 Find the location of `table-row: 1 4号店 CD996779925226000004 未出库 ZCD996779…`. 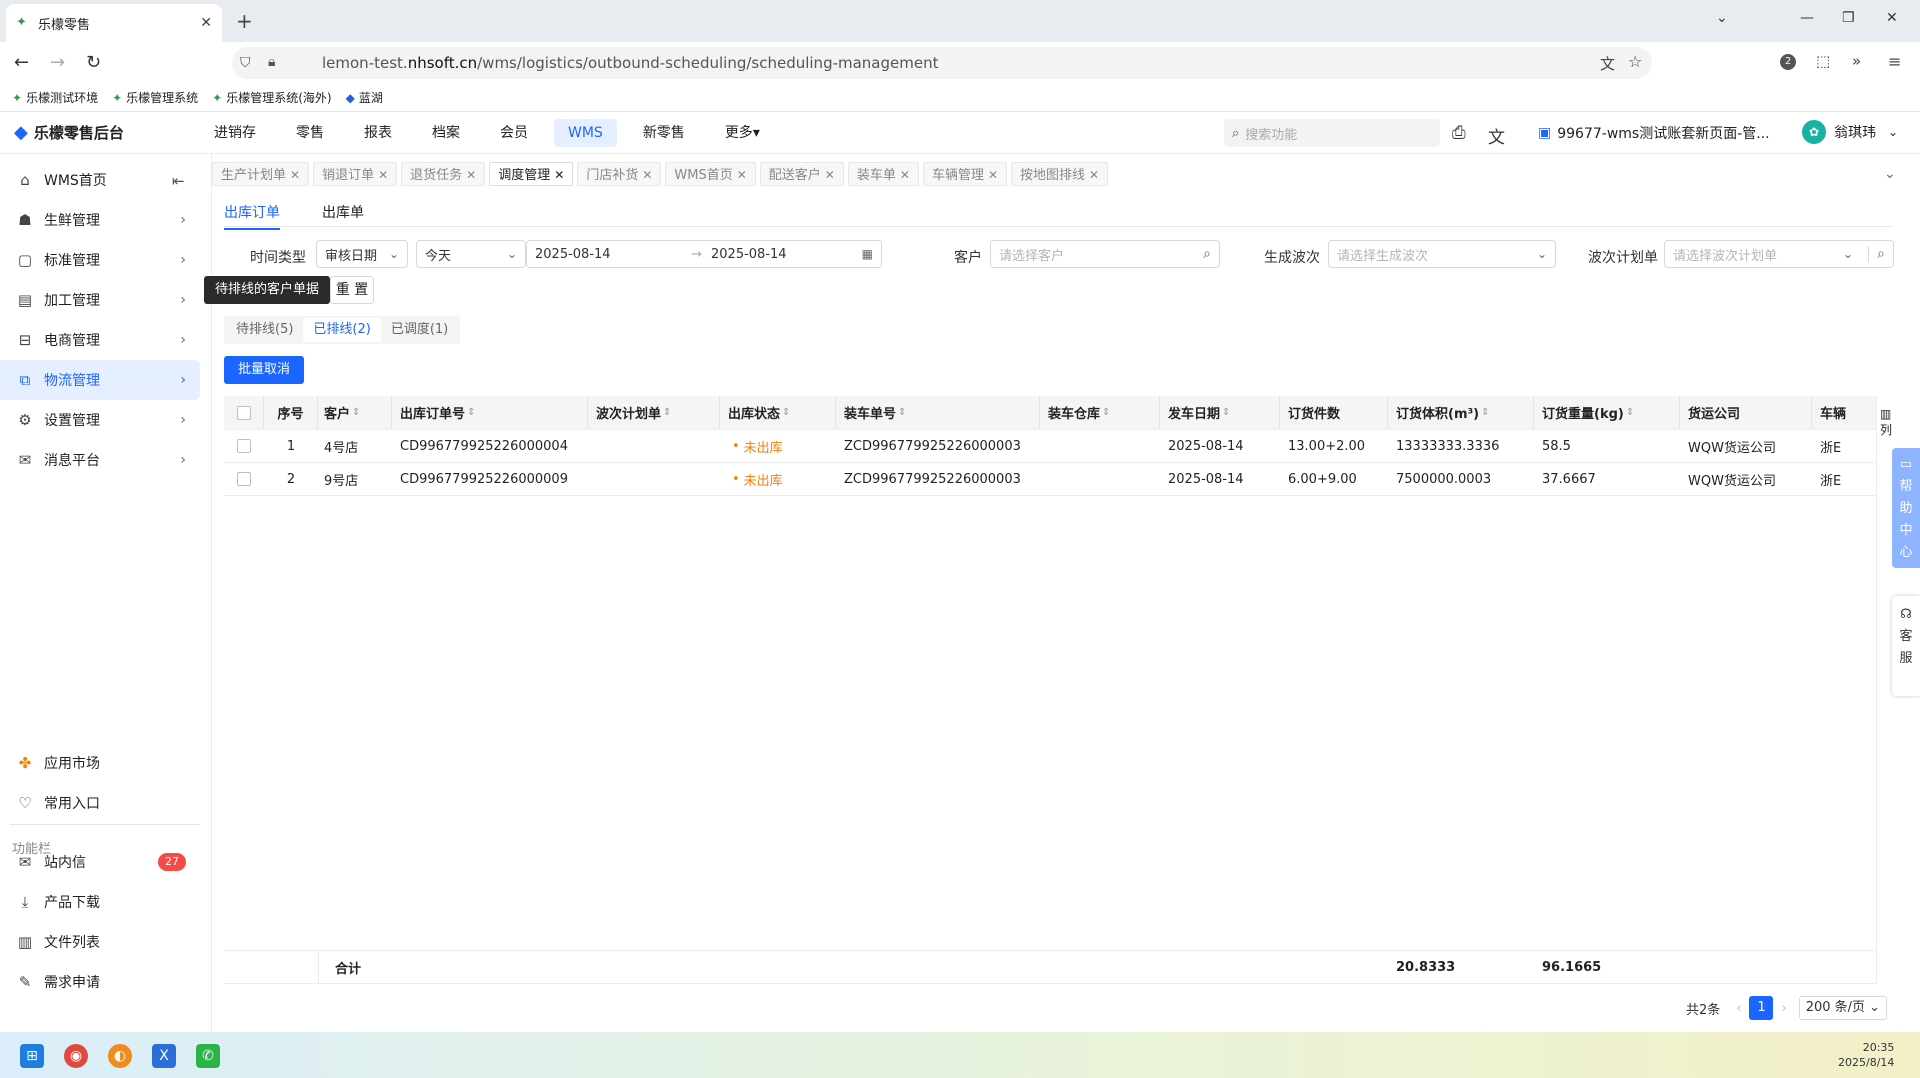

table-row: 1 4号店 CD996779925226000004 未出库 ZCD996779… is located at coordinates (1050, 446).